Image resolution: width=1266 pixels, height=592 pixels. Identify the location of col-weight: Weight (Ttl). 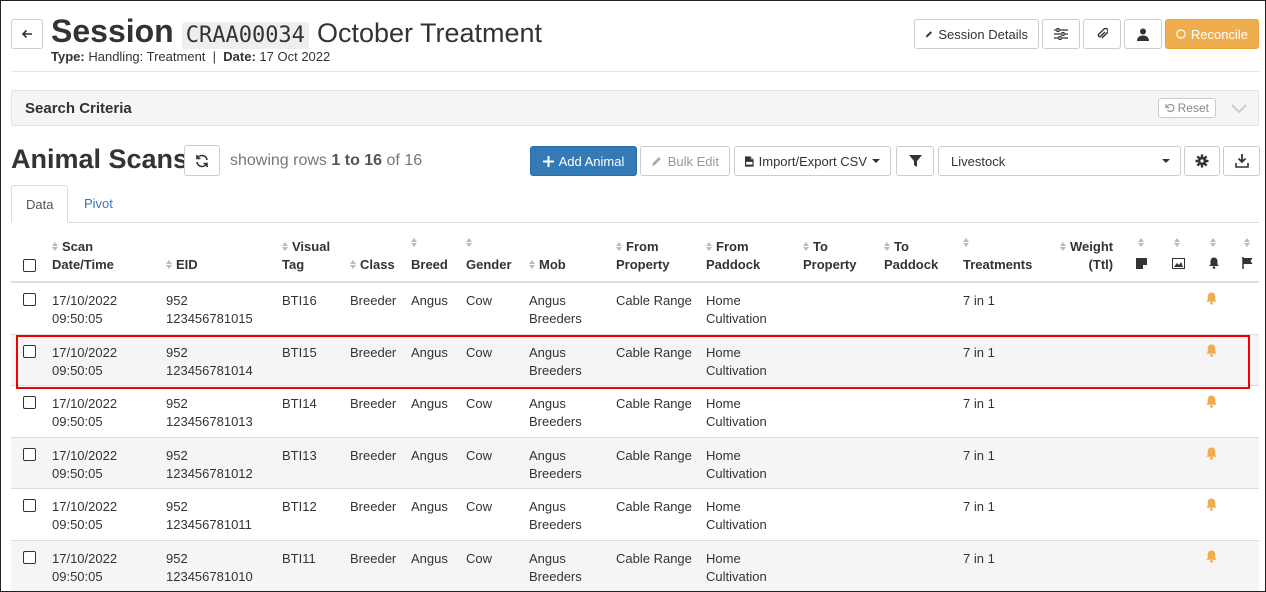
(1086, 256).